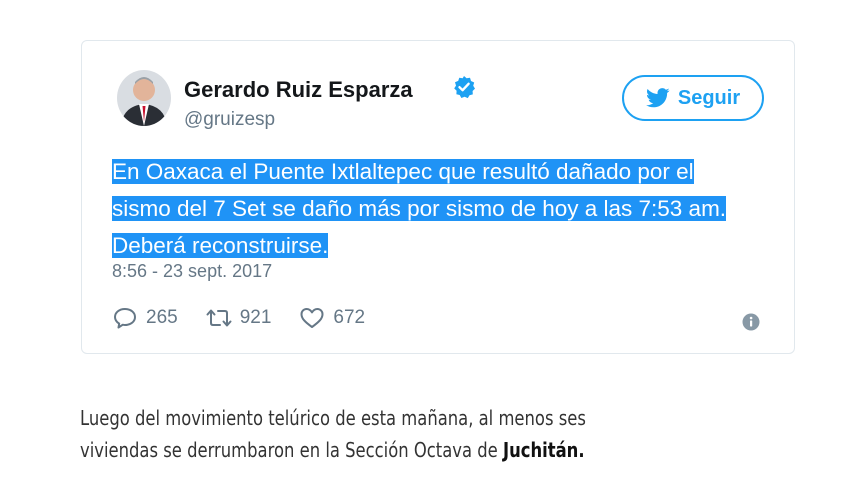 This screenshot has width=843, height=504. Describe the element at coordinates (255, 317) in the screenshot. I see `retweet-count: 921` at that location.